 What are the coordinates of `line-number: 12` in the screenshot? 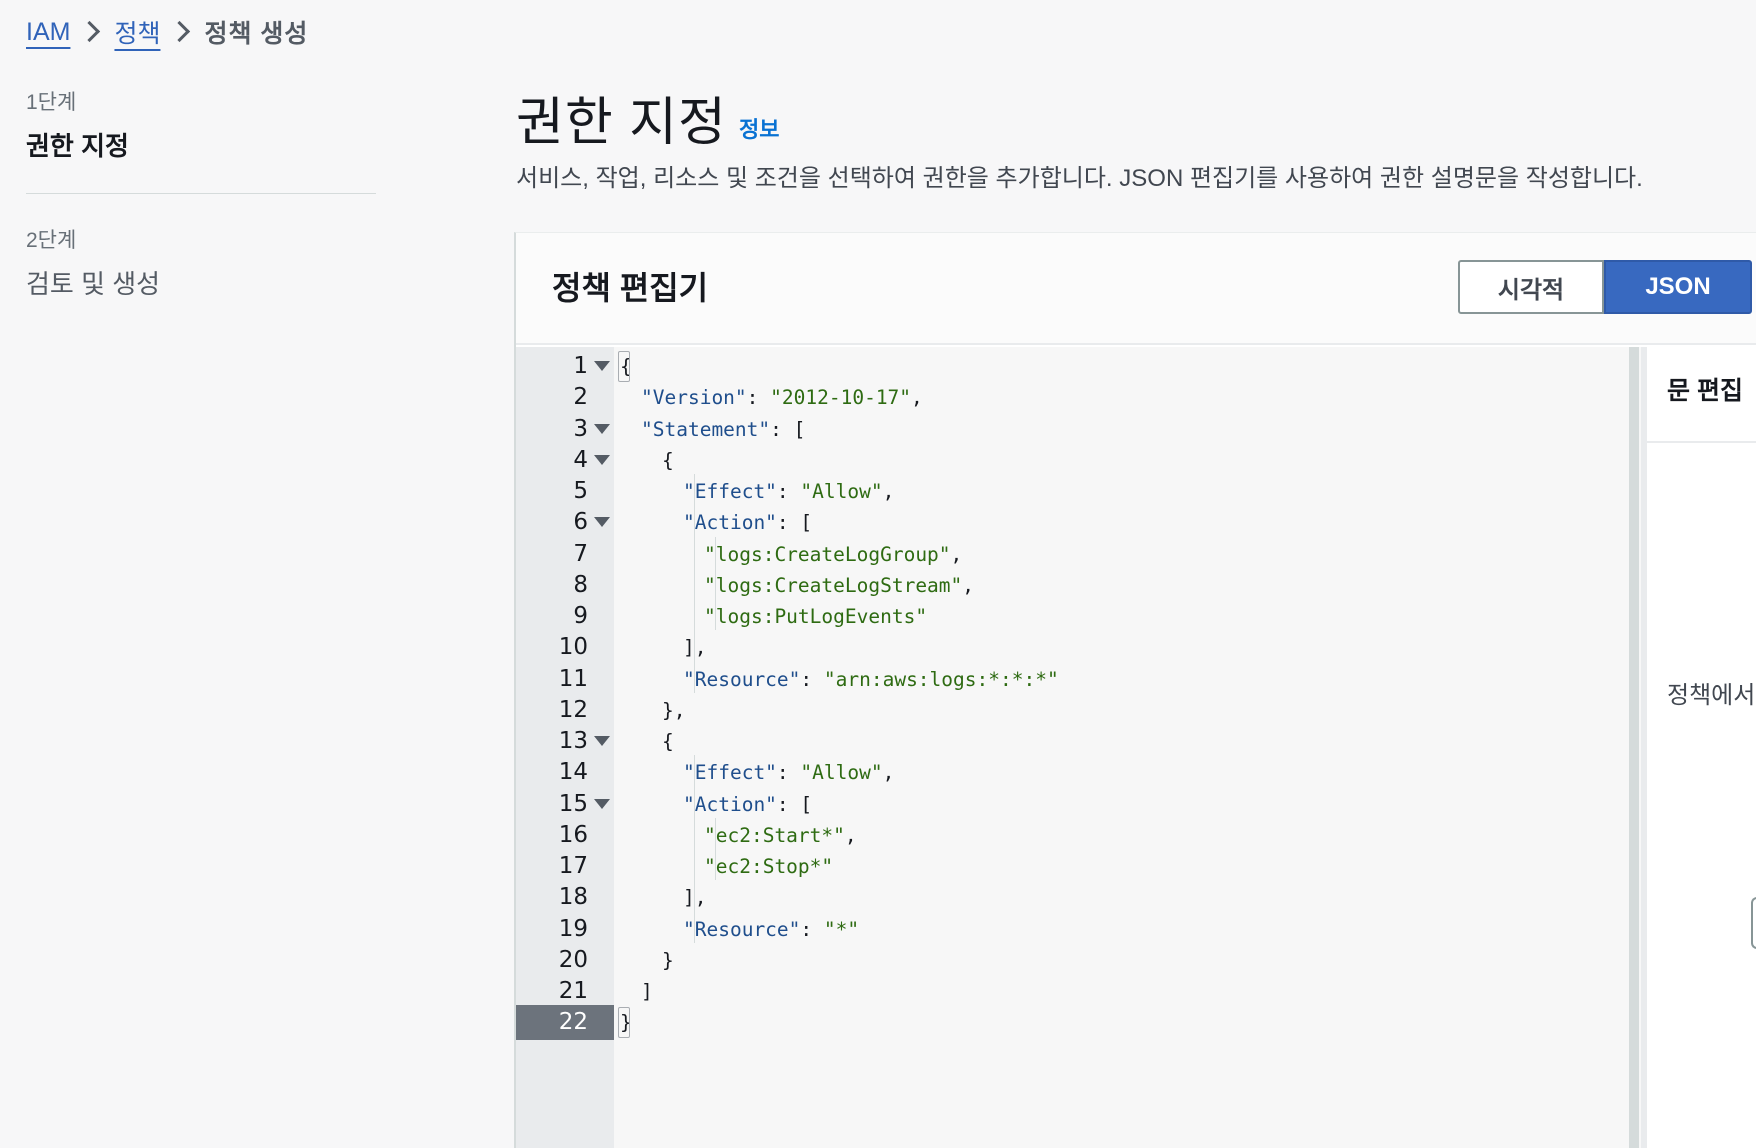 It's located at (573, 709).